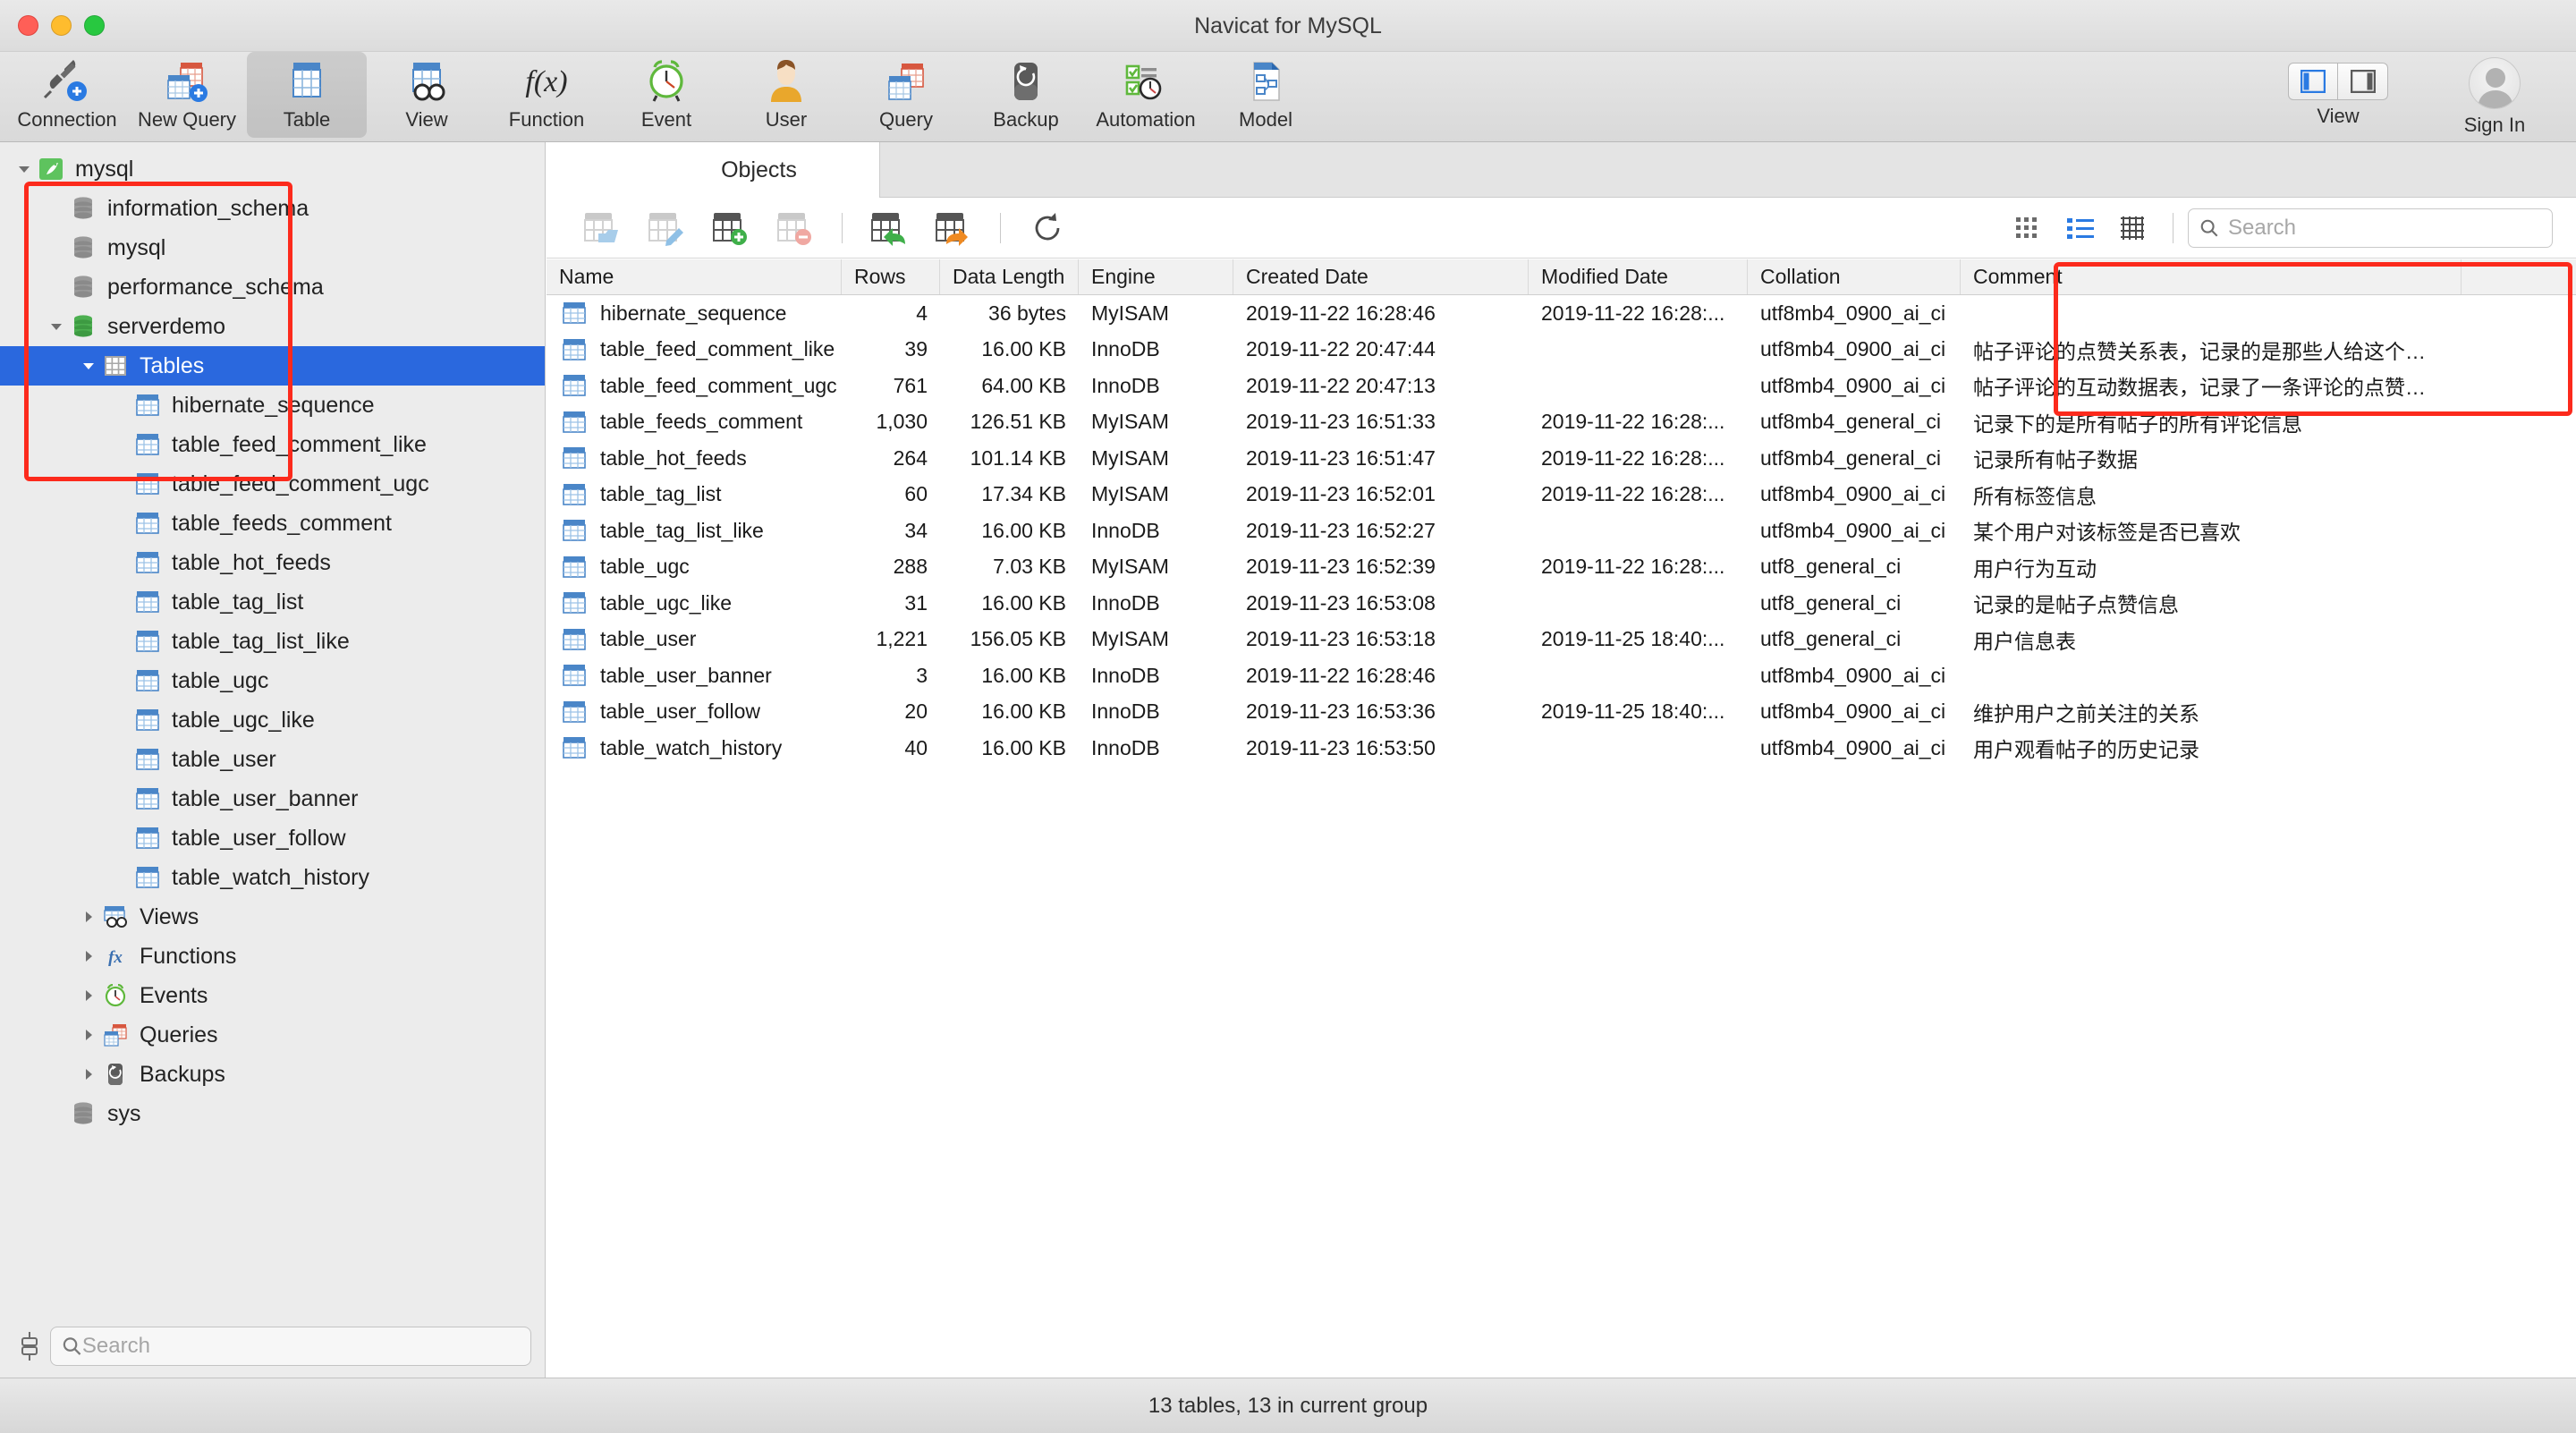 This screenshot has height=1433, width=2576. What do you see at coordinates (694, 276) in the screenshot?
I see `grid-header-name: Name` at bounding box center [694, 276].